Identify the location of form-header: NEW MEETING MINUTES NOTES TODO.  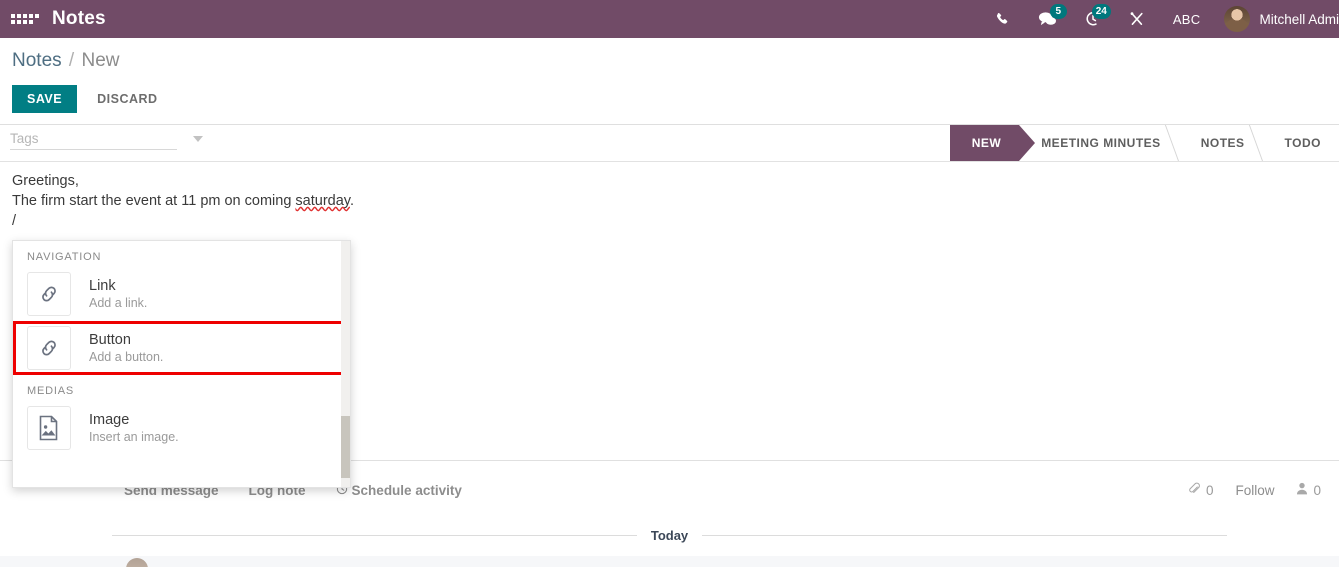
(669, 143).